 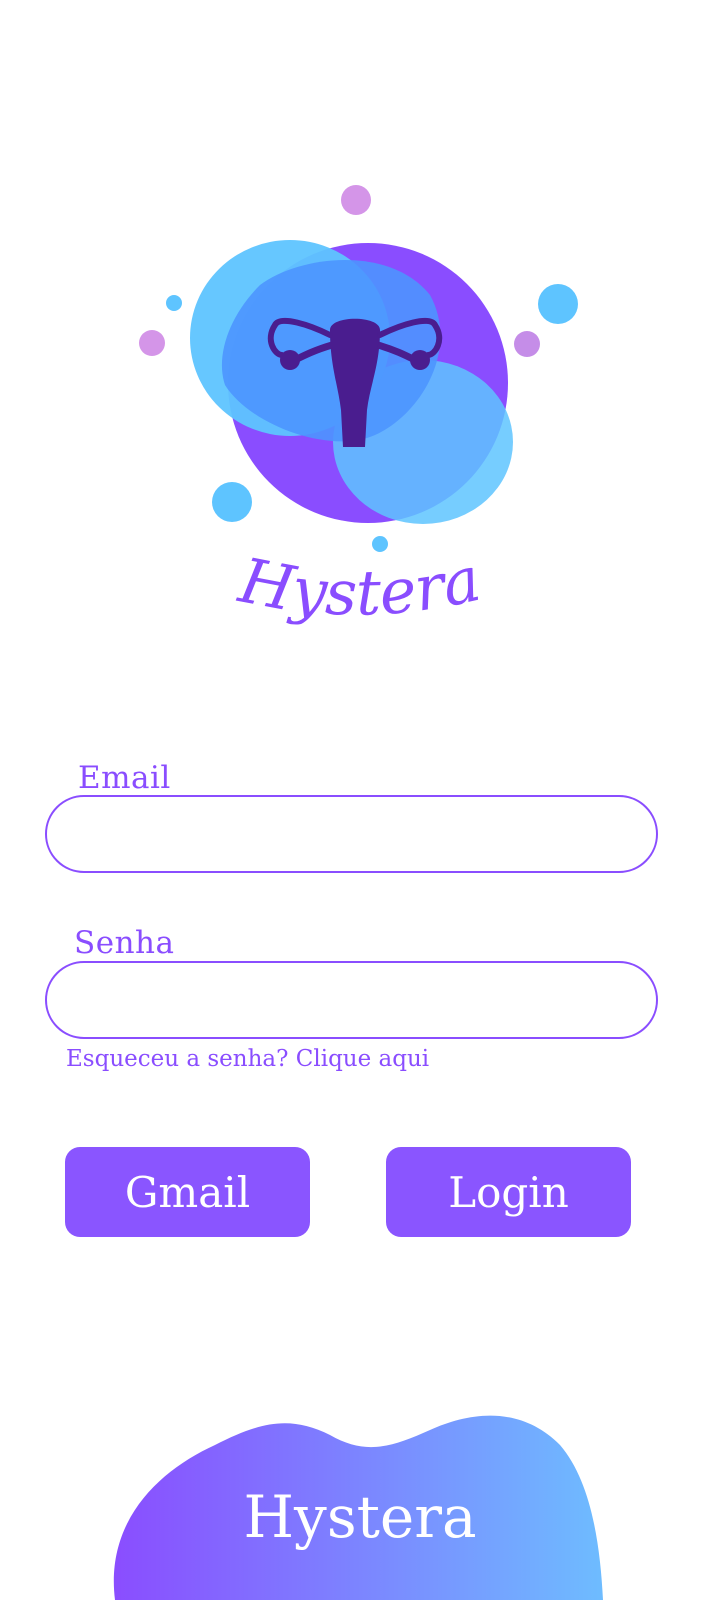 What do you see at coordinates (247, 1059) in the screenshot?
I see `forgot-password-link: Esqueceu a senha? Clique aqui` at bounding box center [247, 1059].